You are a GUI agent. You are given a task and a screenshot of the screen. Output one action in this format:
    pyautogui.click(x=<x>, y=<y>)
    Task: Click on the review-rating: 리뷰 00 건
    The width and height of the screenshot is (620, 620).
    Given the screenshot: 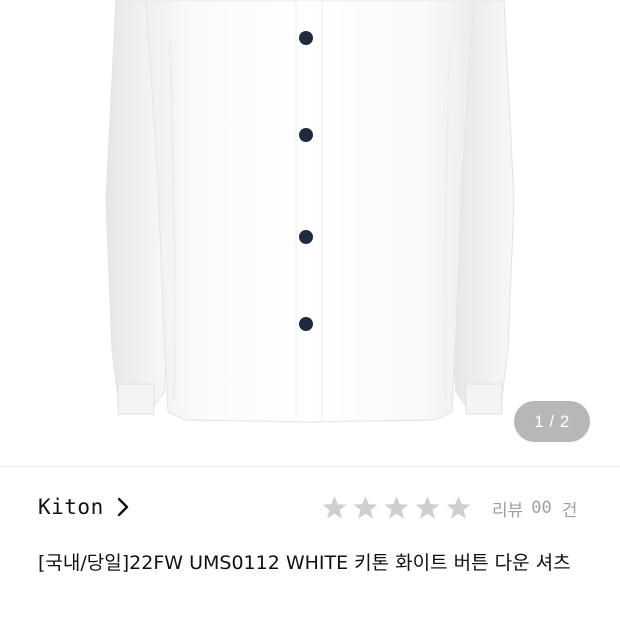 What is the action you would take?
    pyautogui.click(x=448, y=508)
    